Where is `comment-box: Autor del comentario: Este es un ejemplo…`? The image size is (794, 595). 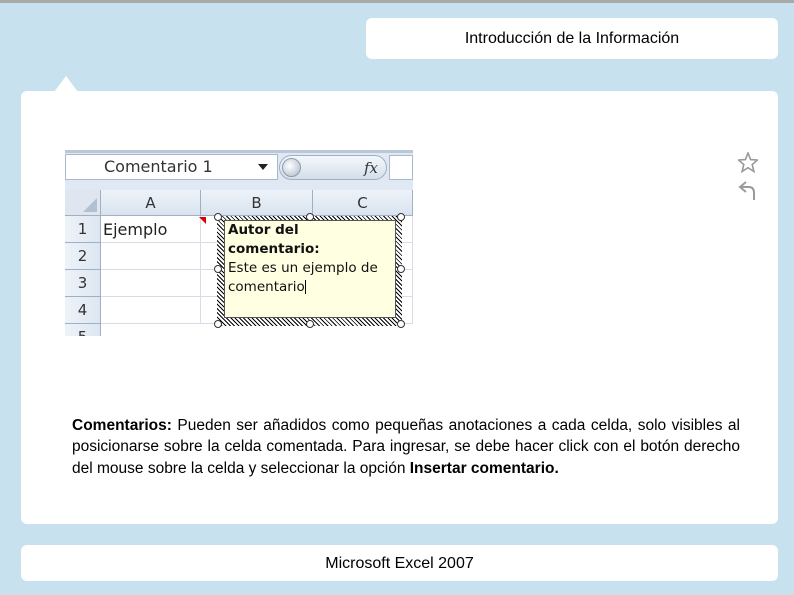 comment-box: Autor del comentario: Este es un ejemplo… is located at coordinates (310, 269).